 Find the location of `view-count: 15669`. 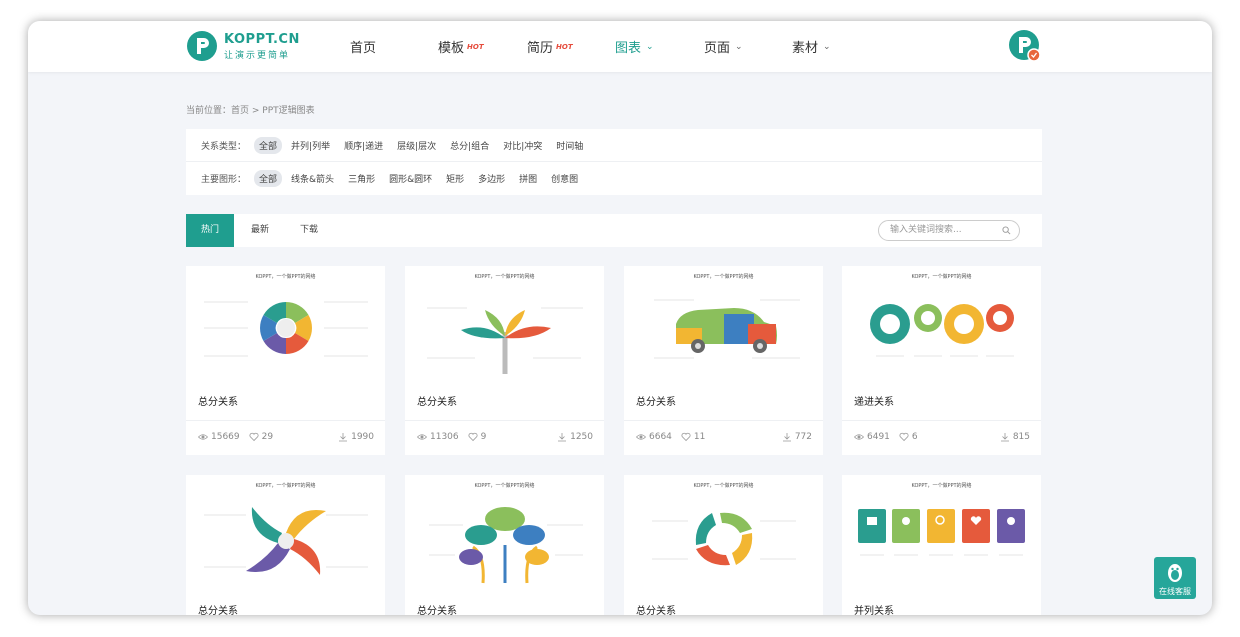

view-count: 15669 is located at coordinates (225, 437).